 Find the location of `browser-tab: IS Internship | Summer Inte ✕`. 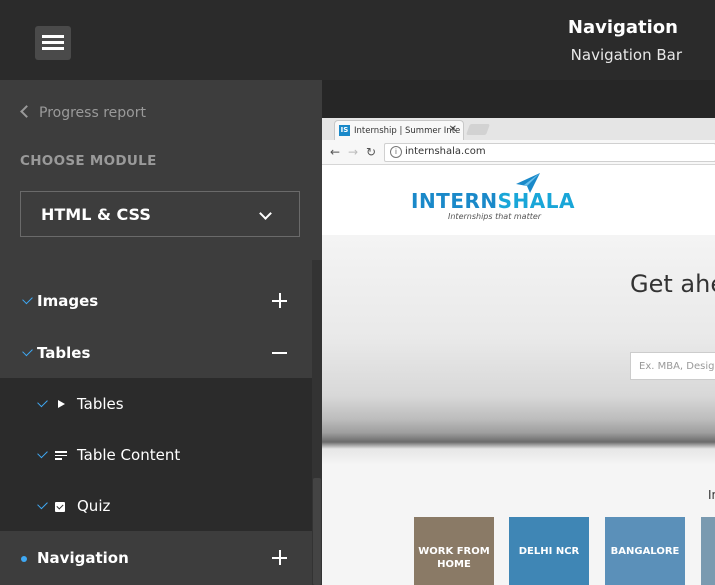

browser-tab: IS Internship | Summer Inte ✕ is located at coordinates (399, 130).